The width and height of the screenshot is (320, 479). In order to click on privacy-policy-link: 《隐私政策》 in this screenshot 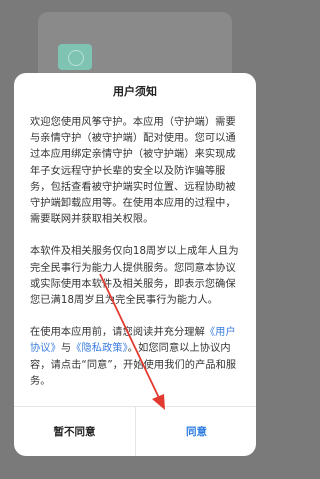, I will do `click(99, 348)`.